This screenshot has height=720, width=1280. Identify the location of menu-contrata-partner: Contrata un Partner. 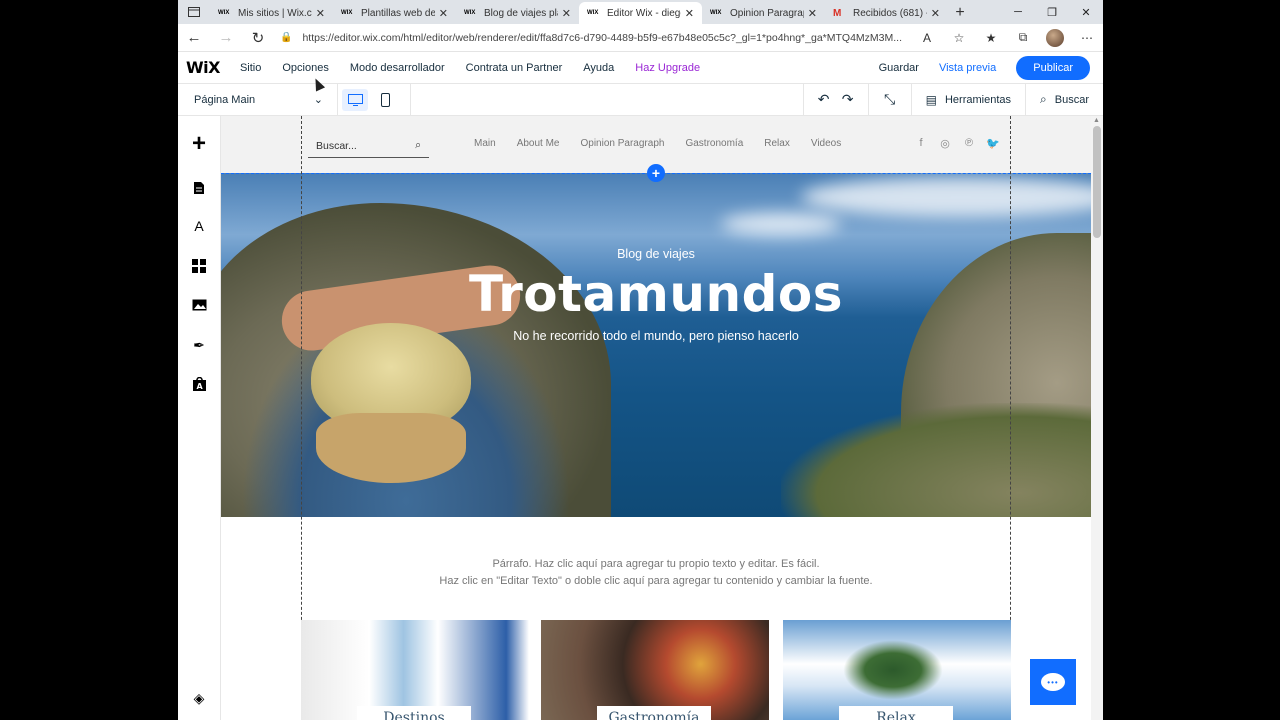
(514, 68).